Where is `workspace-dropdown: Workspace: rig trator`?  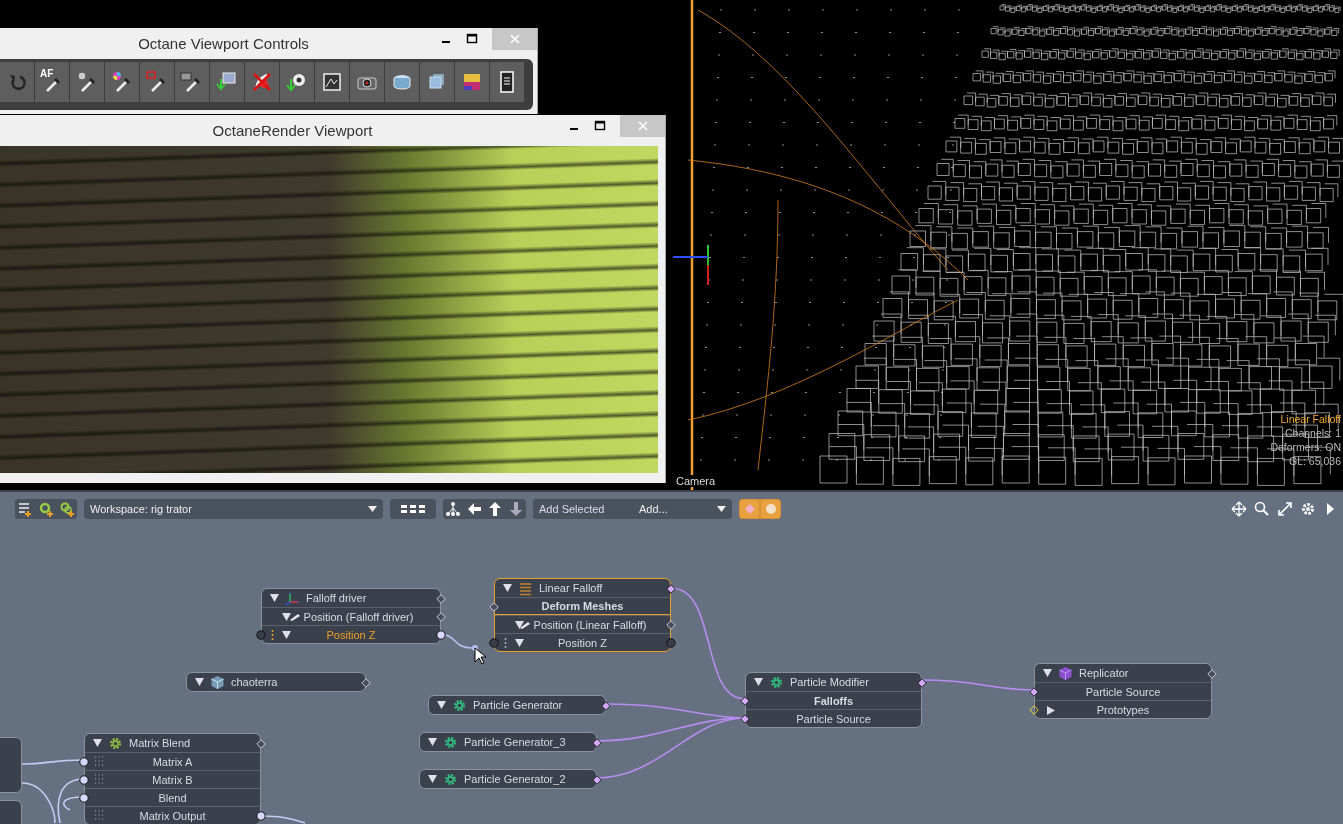 workspace-dropdown: Workspace: rig trator is located at coordinates (233, 509).